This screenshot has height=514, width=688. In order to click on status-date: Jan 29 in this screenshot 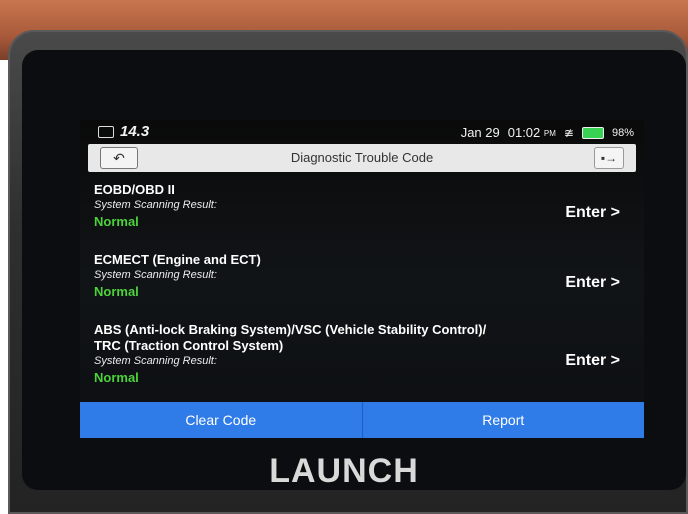, I will do `click(480, 132)`.